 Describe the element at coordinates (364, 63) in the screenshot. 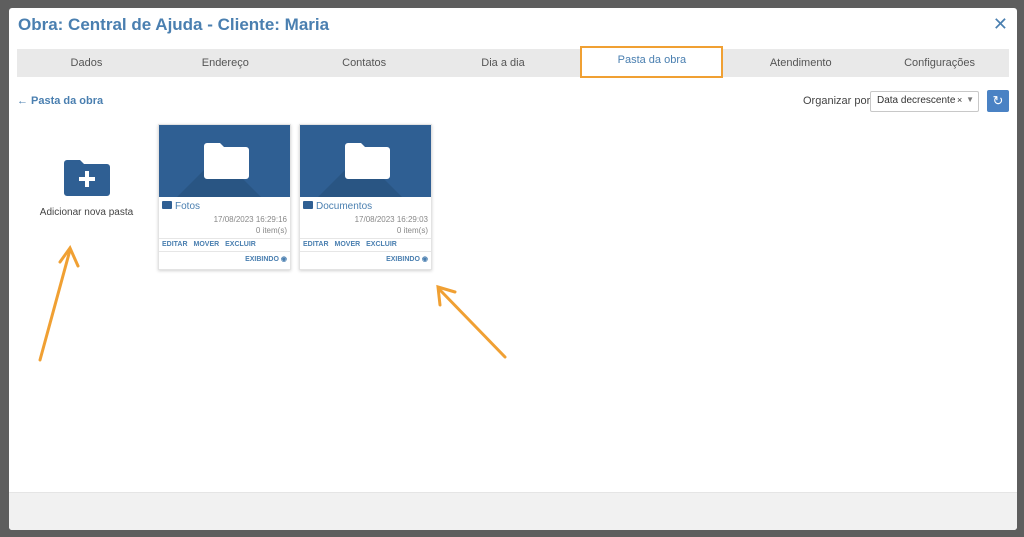

I see `tab-contatos: Contatos` at that location.